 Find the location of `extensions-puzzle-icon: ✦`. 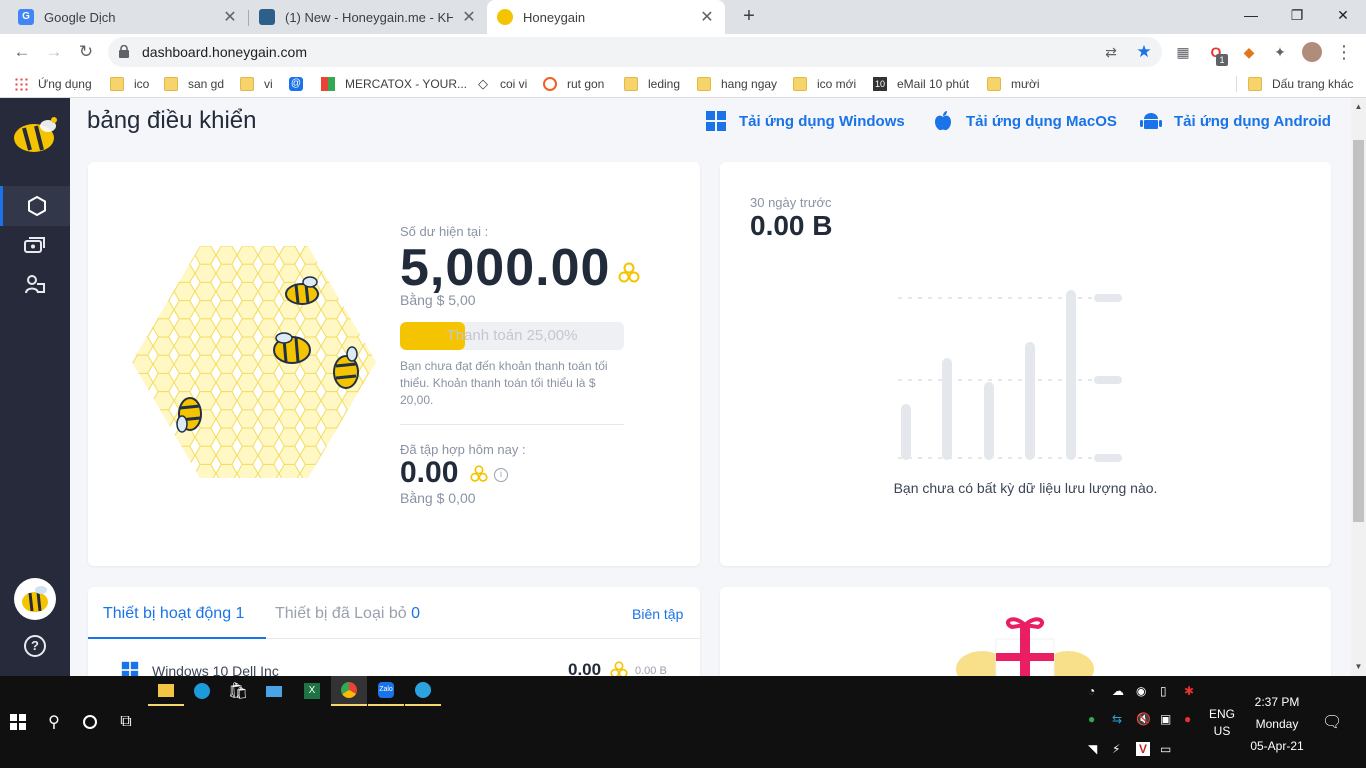

extensions-puzzle-icon: ✦ is located at coordinates (1280, 52).